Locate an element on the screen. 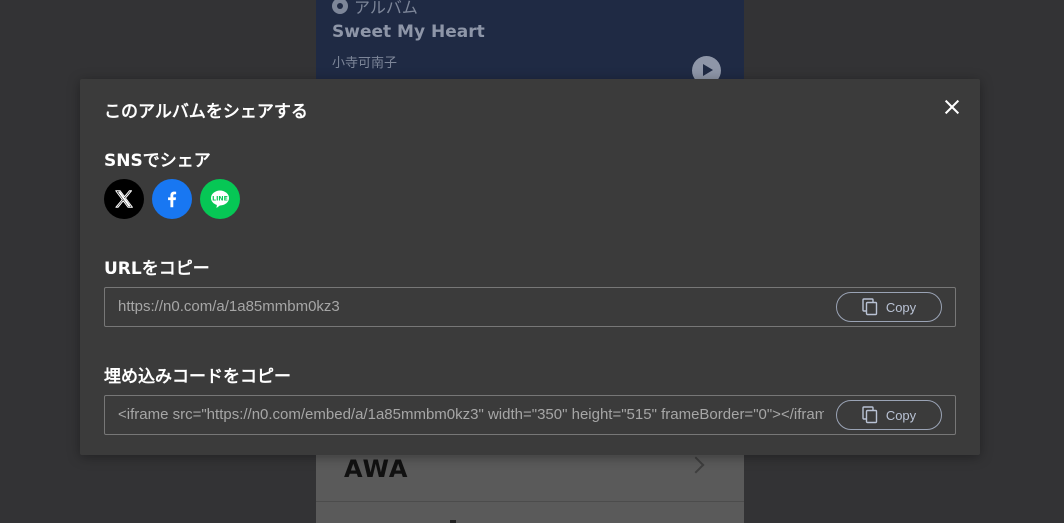  line-share-button: LINE is located at coordinates (220, 199).